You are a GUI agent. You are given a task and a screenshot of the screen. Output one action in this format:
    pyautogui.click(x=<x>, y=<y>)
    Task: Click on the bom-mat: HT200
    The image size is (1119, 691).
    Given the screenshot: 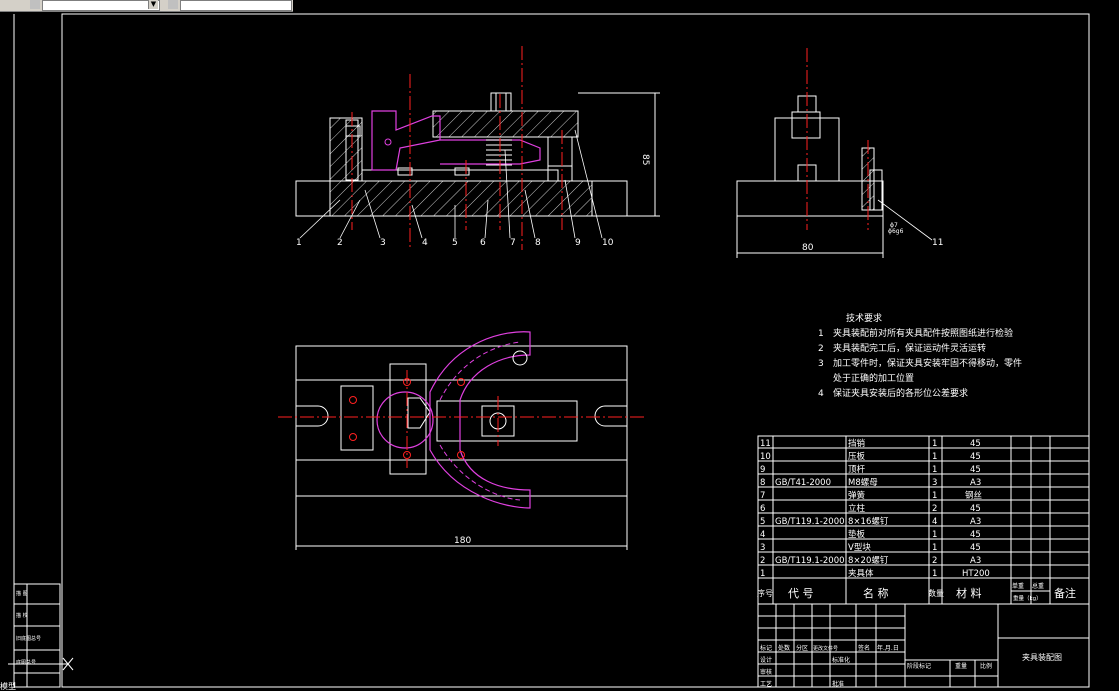 What is the action you would take?
    pyautogui.click(x=976, y=574)
    